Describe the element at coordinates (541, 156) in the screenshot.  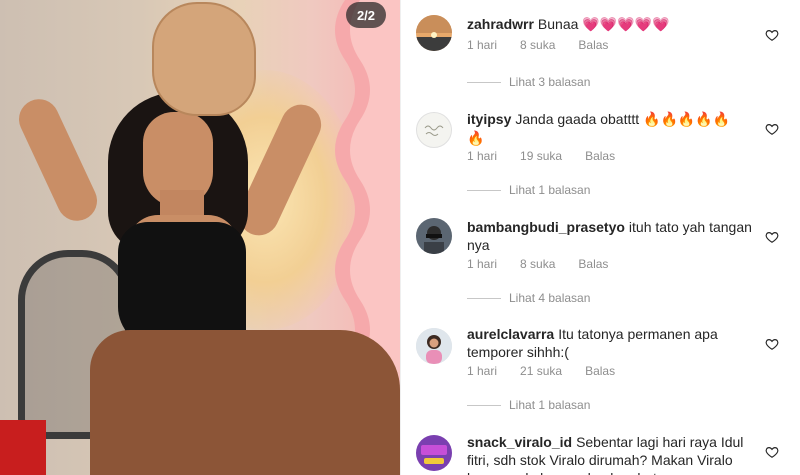
I see `comment-likes: 19 suka` at that location.